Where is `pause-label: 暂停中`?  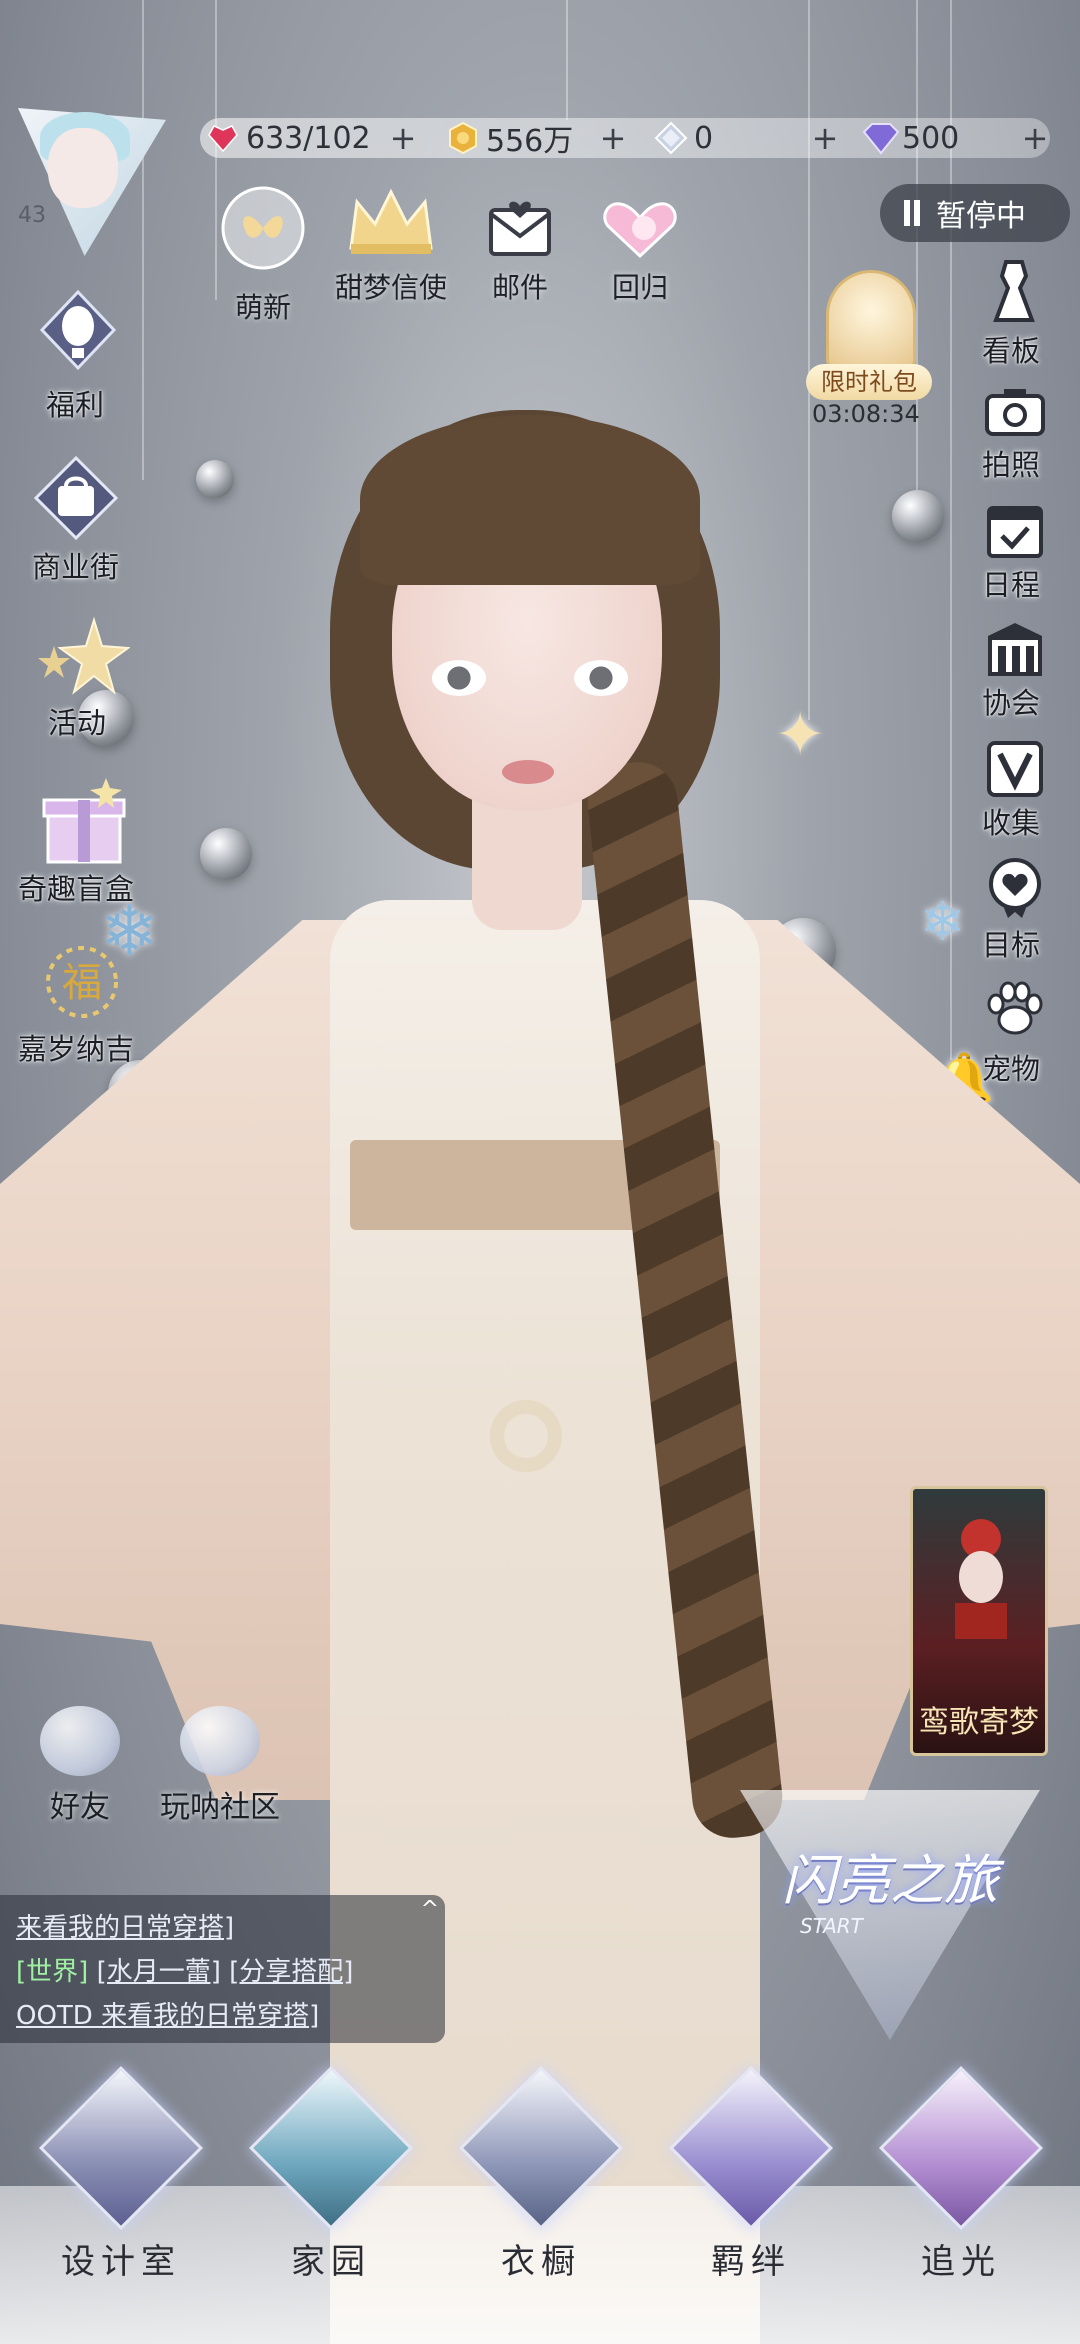 pause-label: 暂停中 is located at coordinates (981, 216).